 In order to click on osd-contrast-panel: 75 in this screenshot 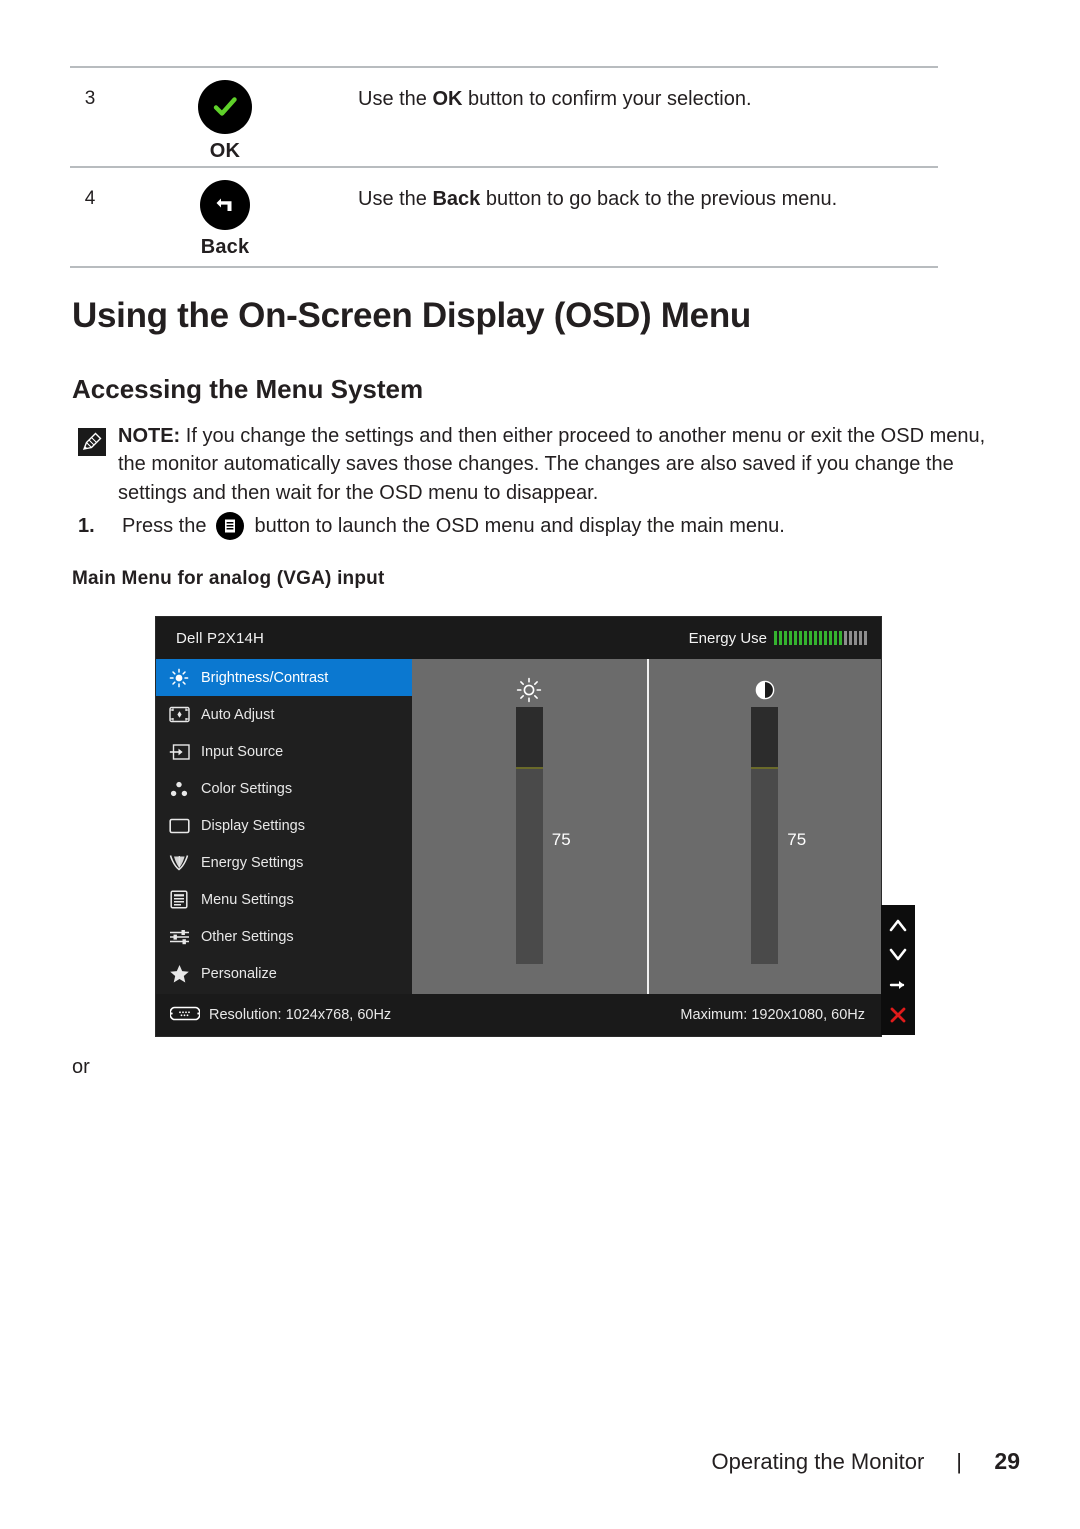, I will do `click(764, 826)`.